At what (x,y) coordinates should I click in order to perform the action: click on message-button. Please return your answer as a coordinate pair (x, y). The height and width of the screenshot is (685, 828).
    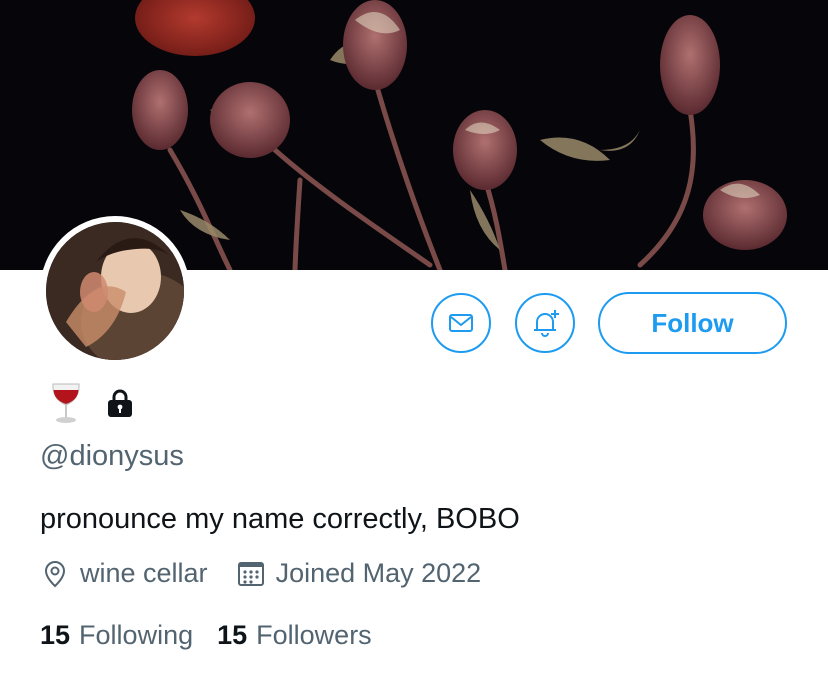
    Looking at the image, I should click on (461, 323).